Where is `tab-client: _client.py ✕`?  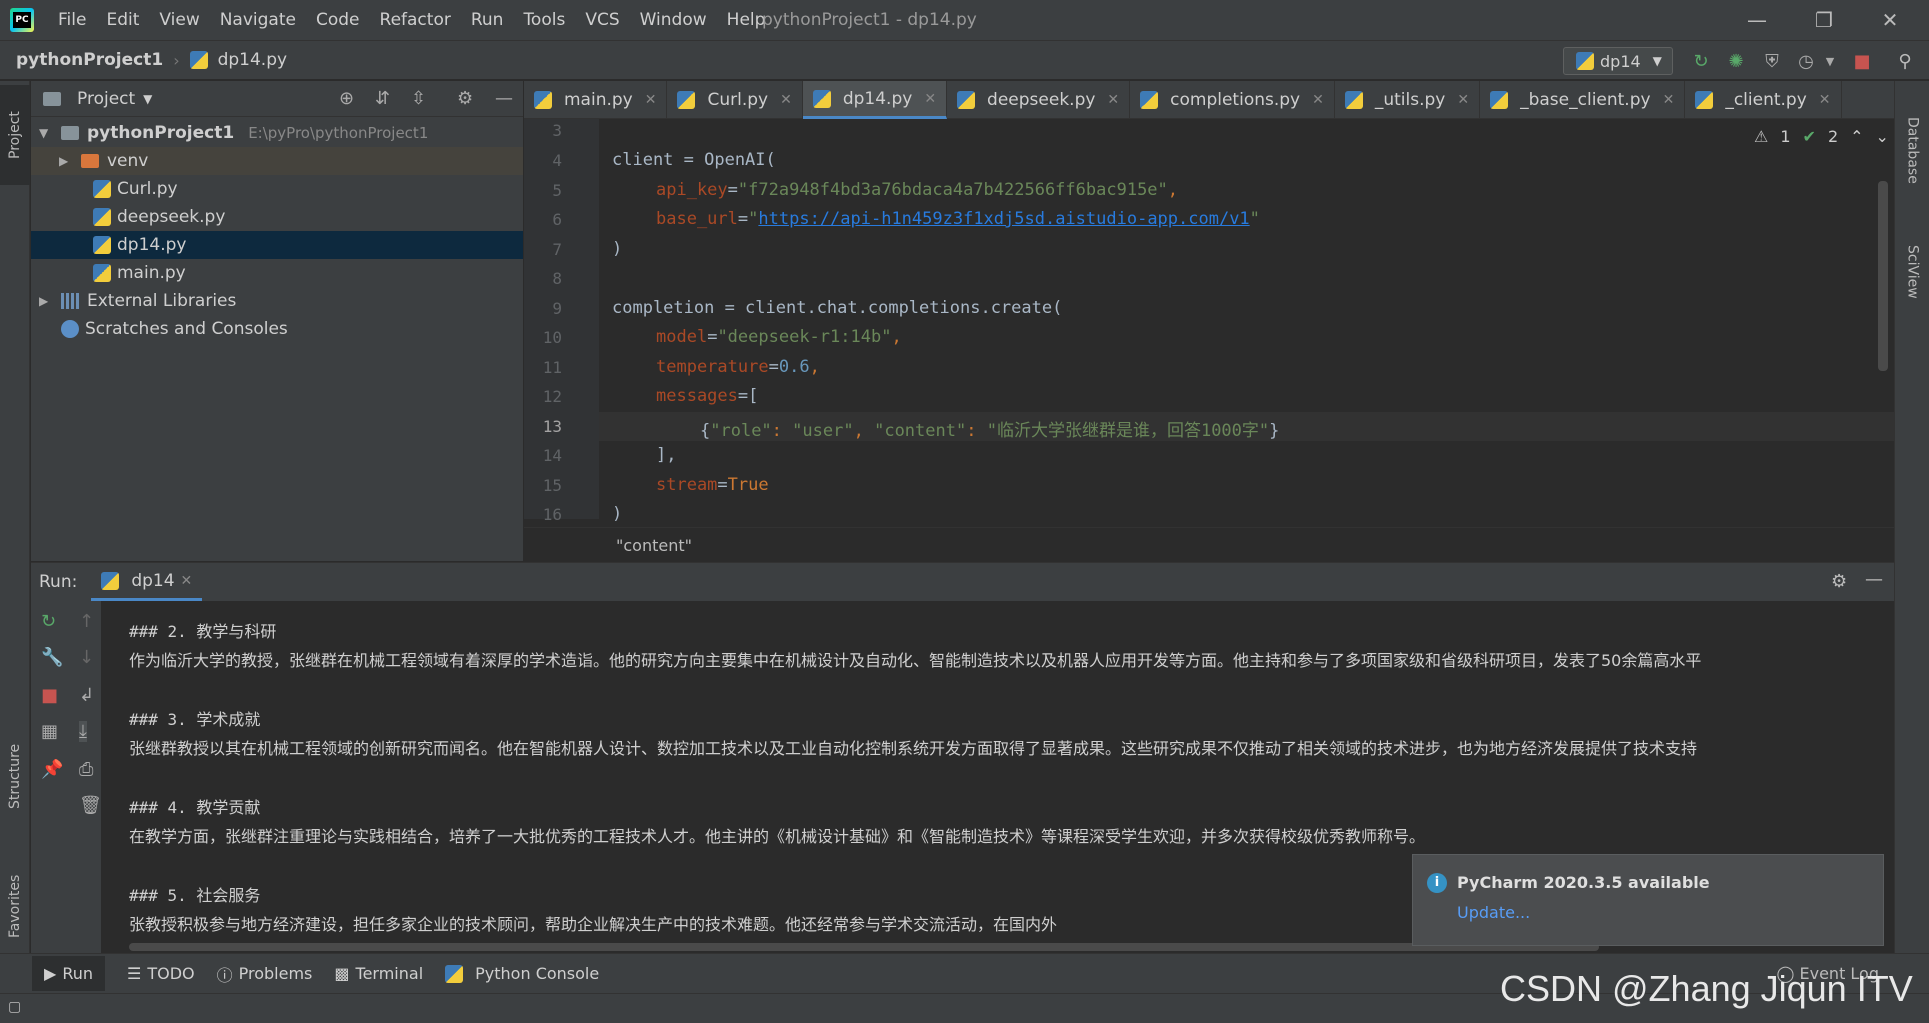 tab-client: _client.py ✕ is located at coordinates (1763, 100).